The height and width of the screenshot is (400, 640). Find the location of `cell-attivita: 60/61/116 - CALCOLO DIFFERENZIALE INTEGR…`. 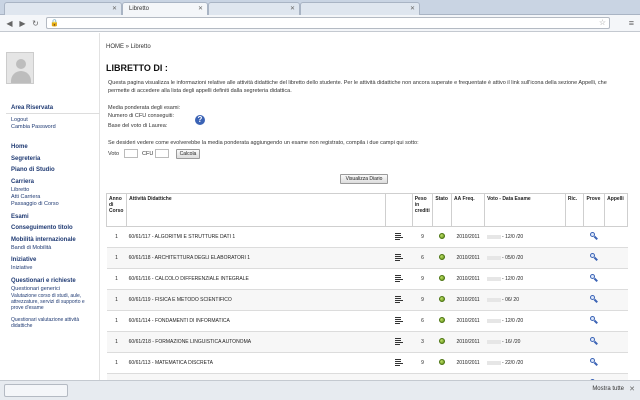

cell-attivita: 60/61/116 - CALCOLO DIFFERENZIALE INTEGR… is located at coordinates (256, 279).